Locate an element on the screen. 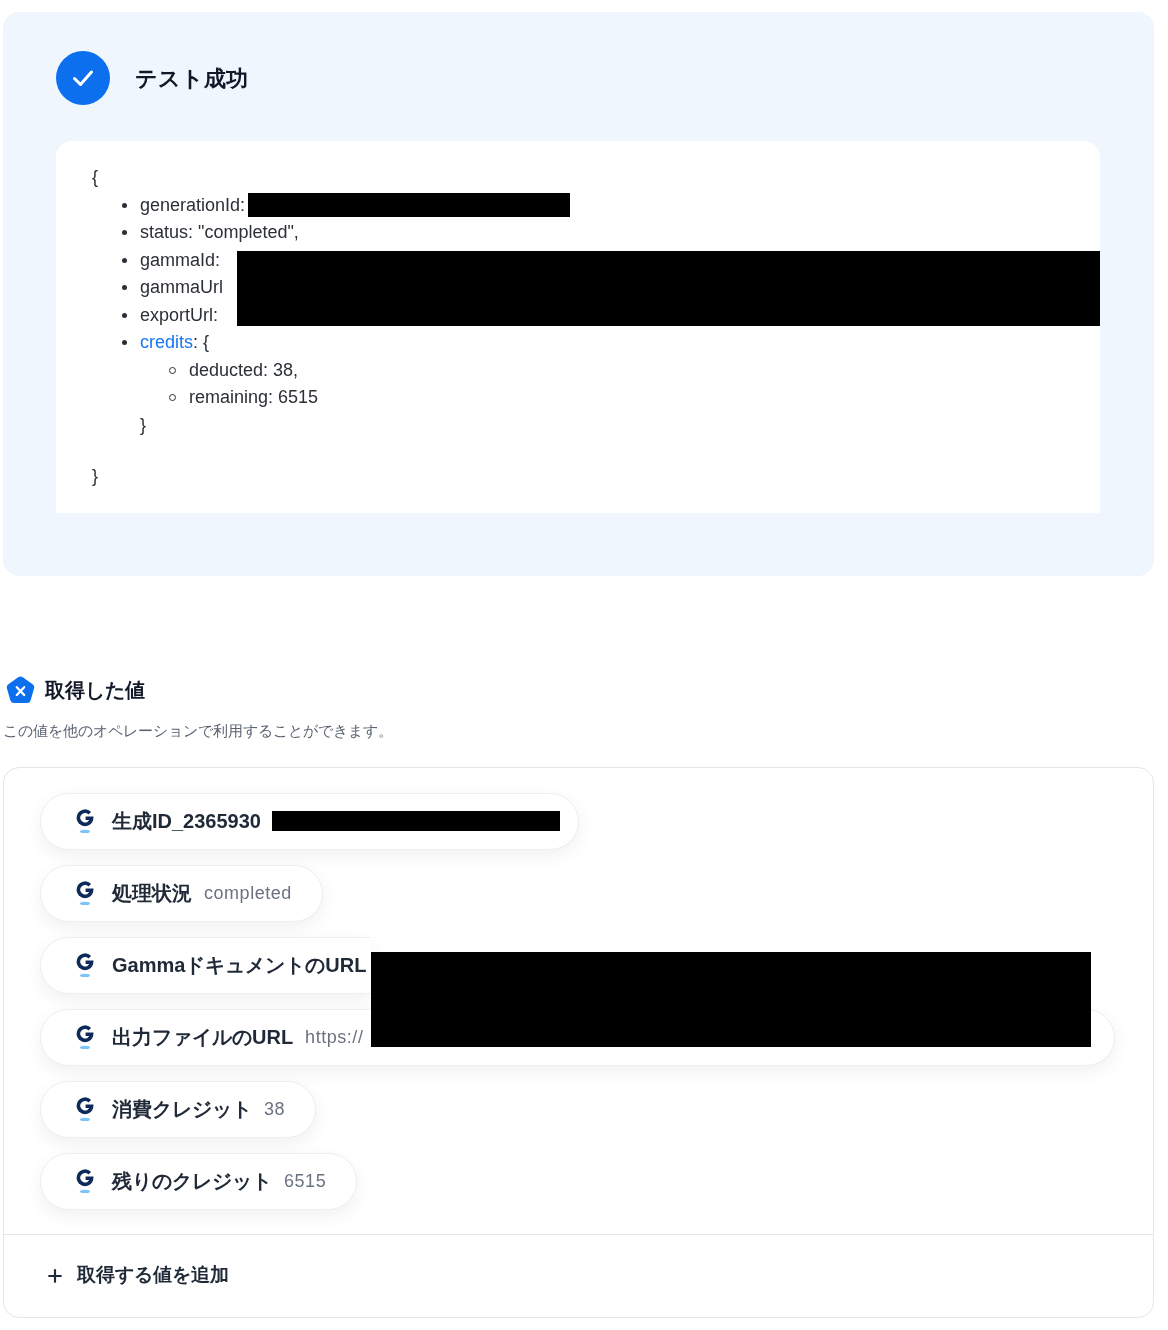 The height and width of the screenshot is (1330, 1168). json-line: status: "completed", is located at coordinates (219, 232).